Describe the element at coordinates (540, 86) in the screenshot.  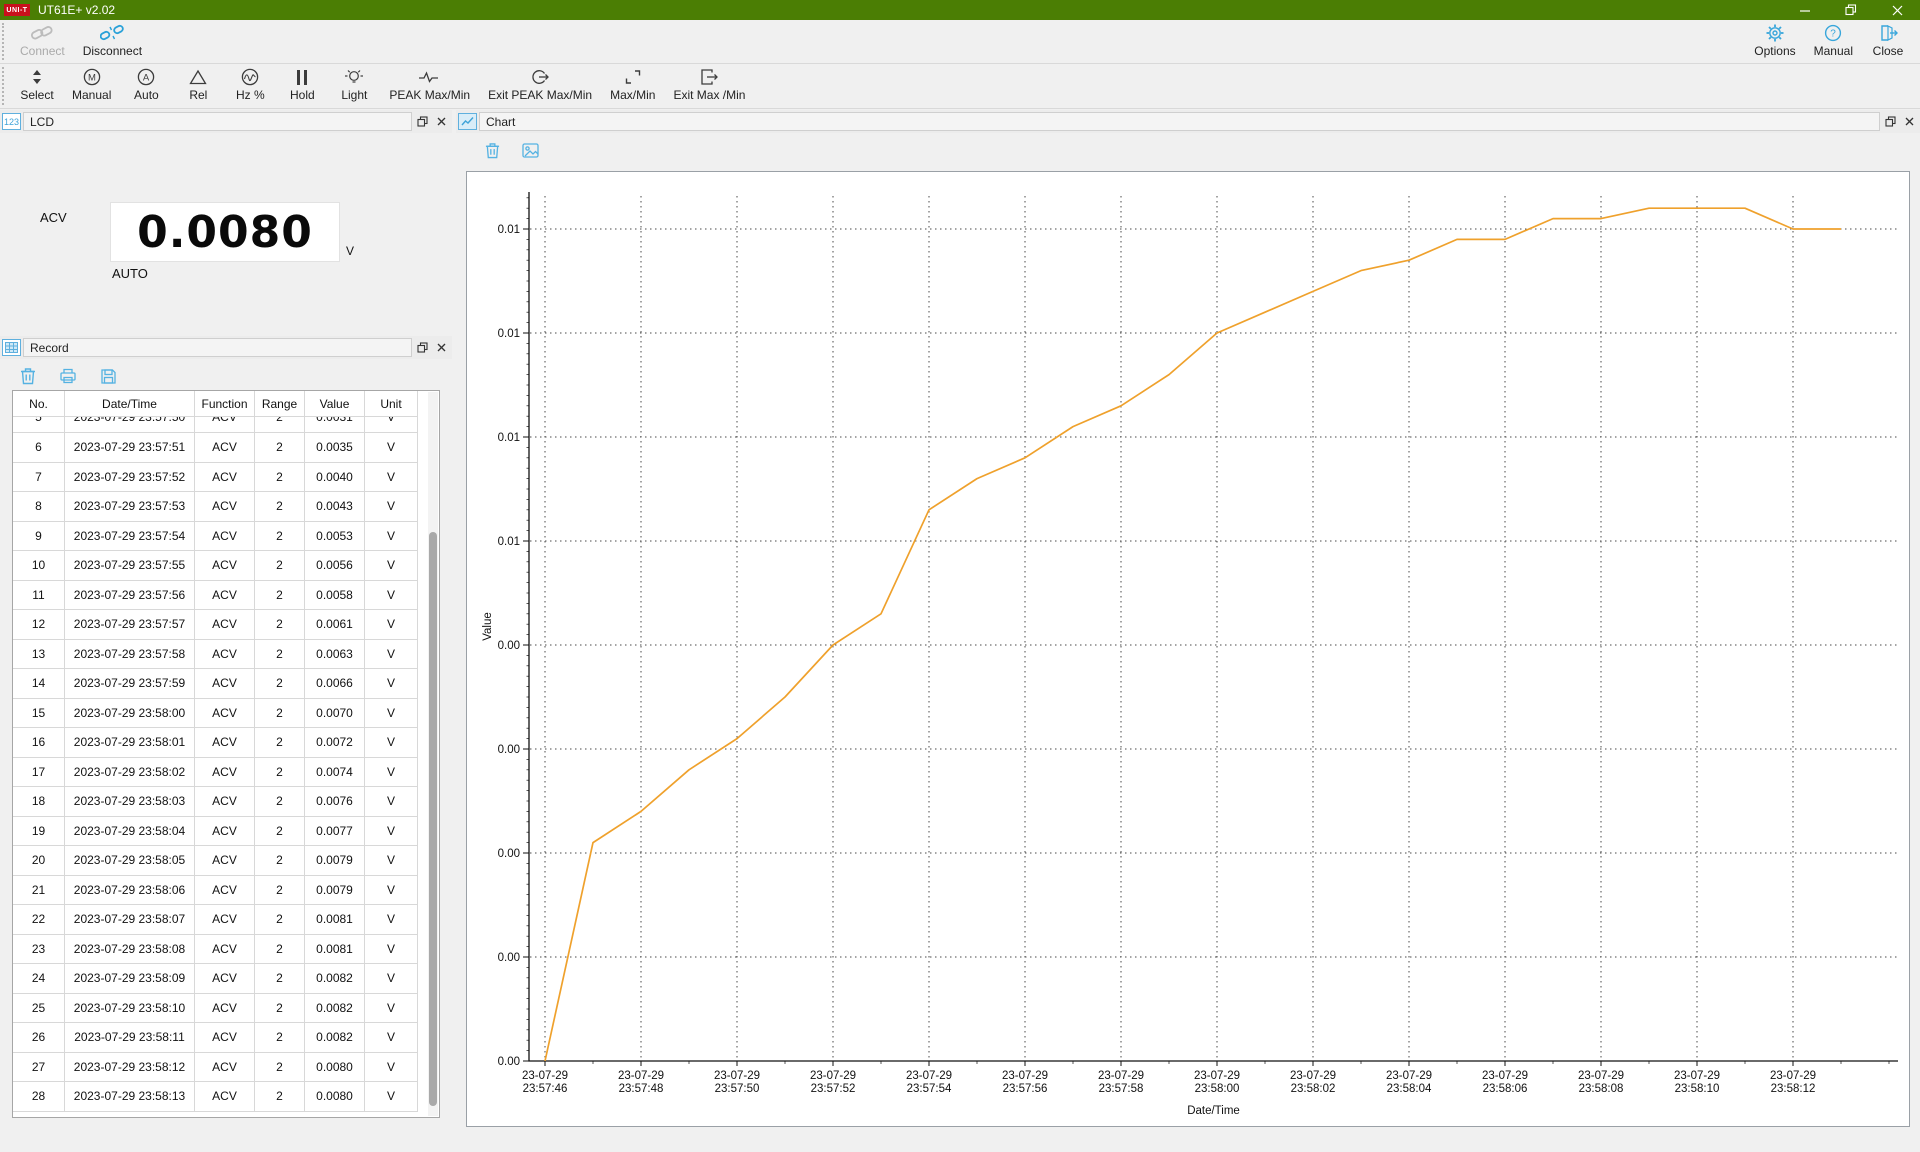
I see `exit-peak-maxmin-button: Exit PEAK Max/Min` at that location.